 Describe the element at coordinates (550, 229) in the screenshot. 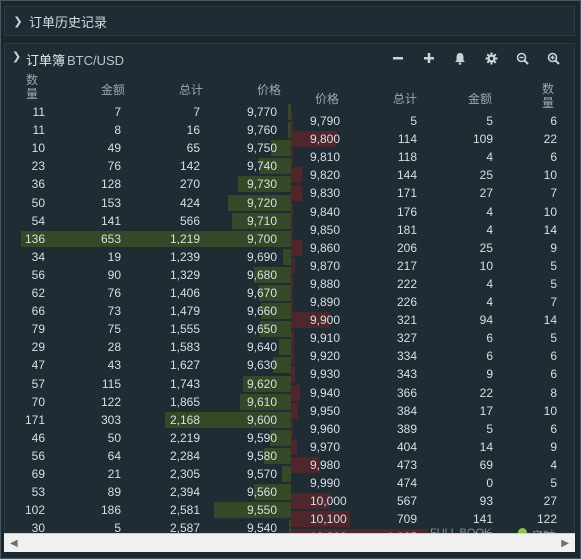

I see `ask-qty: 14` at that location.